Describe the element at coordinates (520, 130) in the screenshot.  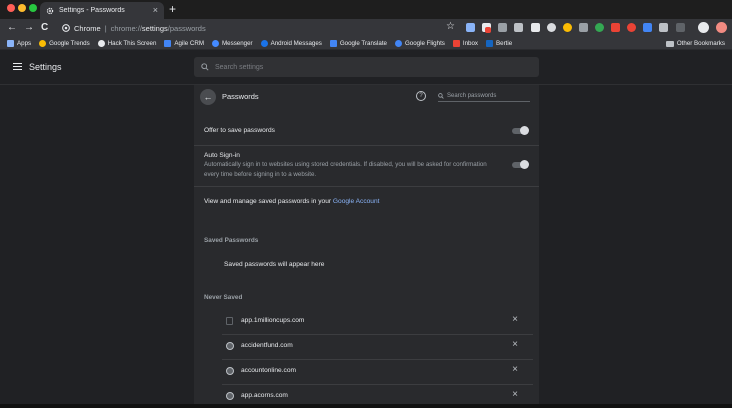
I see `offer-to-save-toggle` at that location.